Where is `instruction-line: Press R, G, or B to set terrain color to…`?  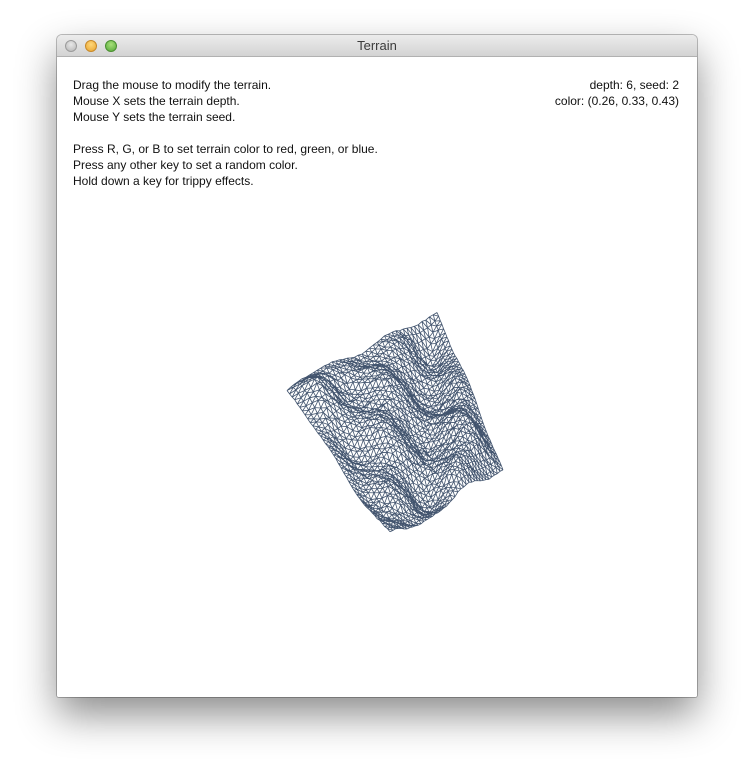
instruction-line: Press R, G, or B to set terrain color to… is located at coordinates (225, 149).